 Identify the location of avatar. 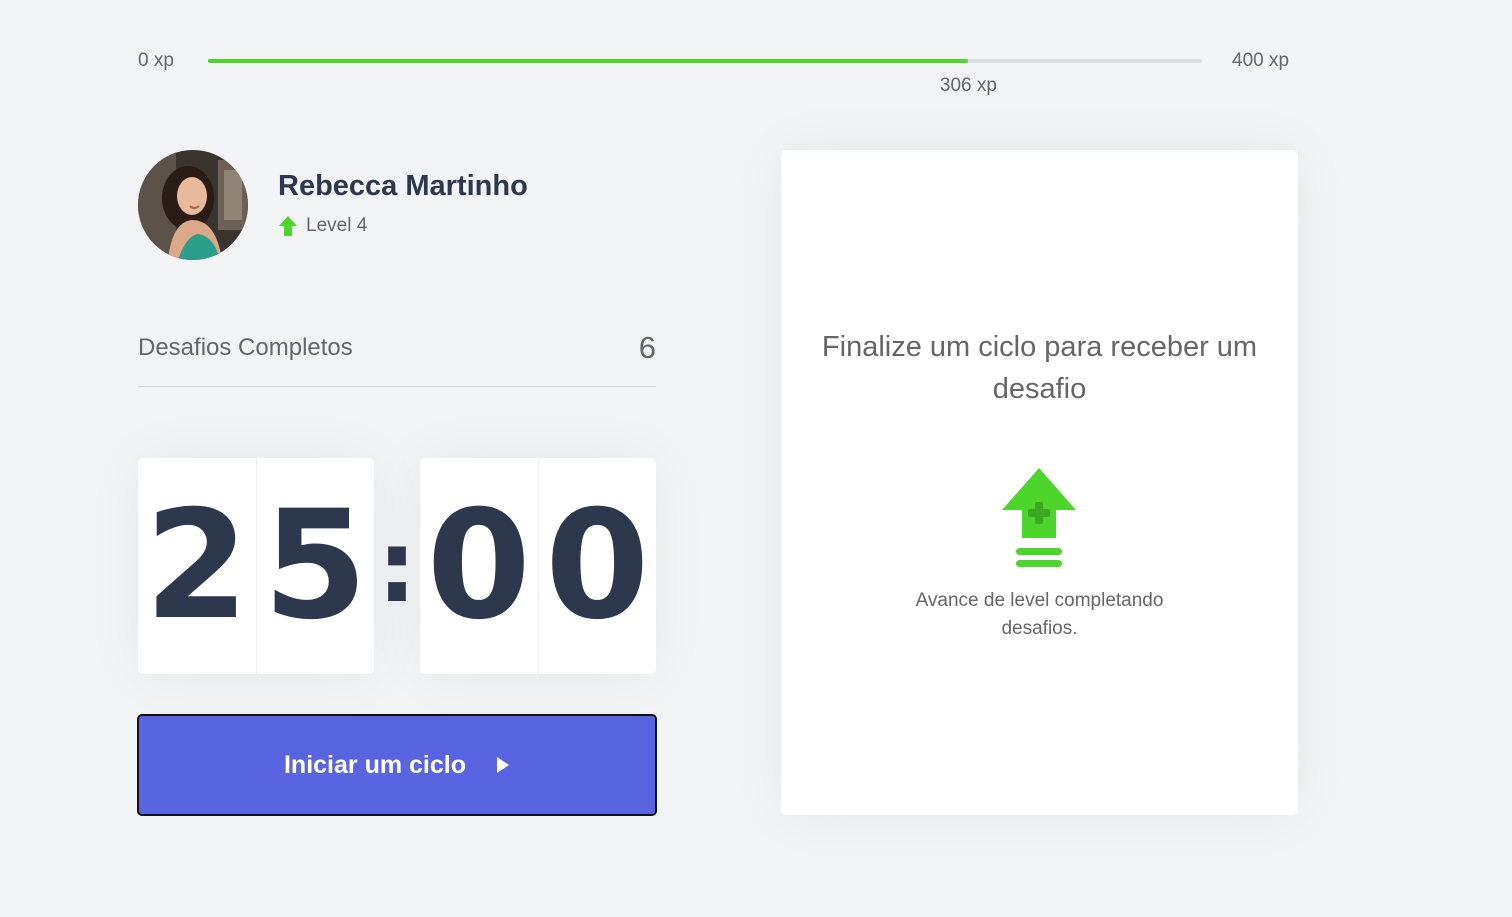
(193, 205).